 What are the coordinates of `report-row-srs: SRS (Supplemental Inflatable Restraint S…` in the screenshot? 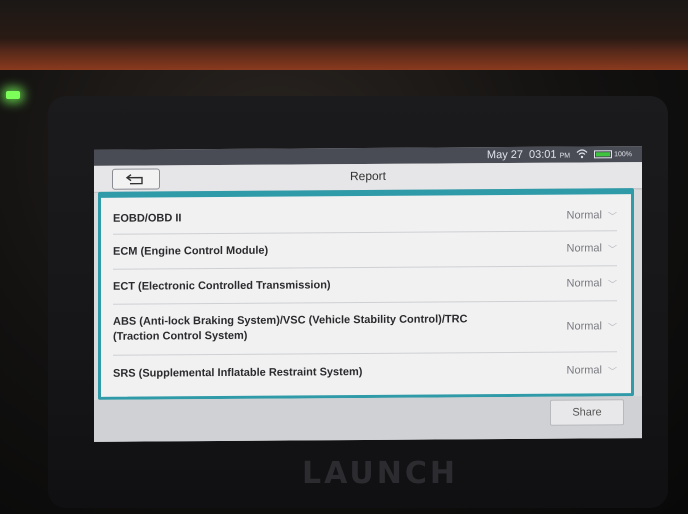 It's located at (365, 372).